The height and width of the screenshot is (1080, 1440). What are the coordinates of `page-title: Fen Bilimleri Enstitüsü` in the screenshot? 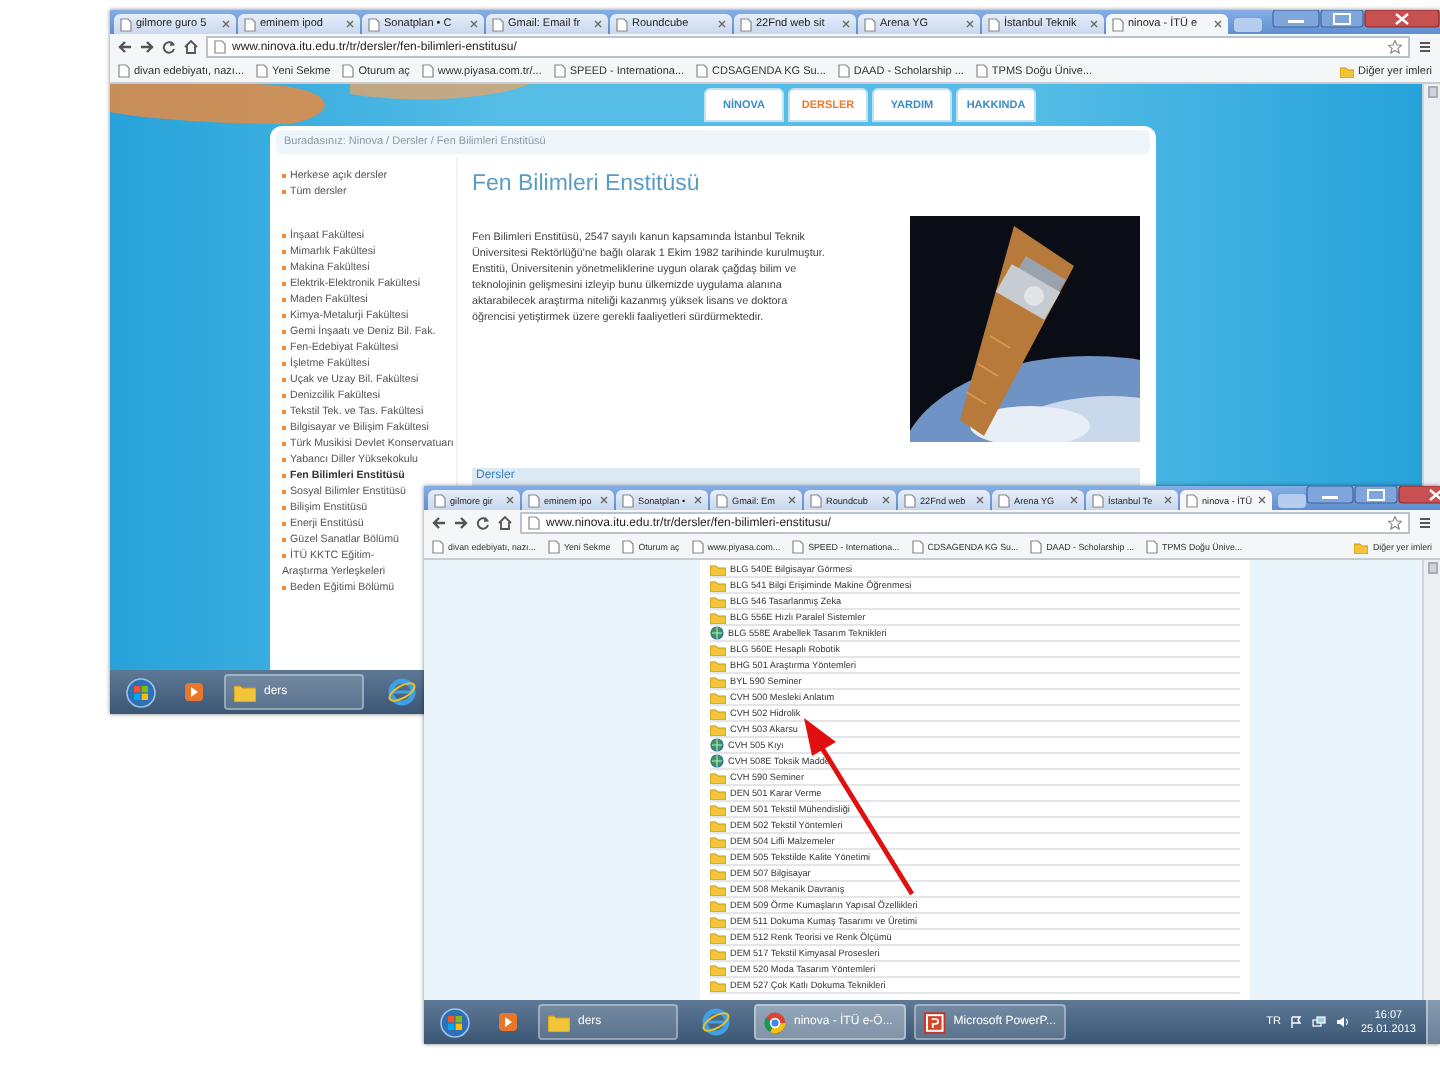 It's located at (587, 184).